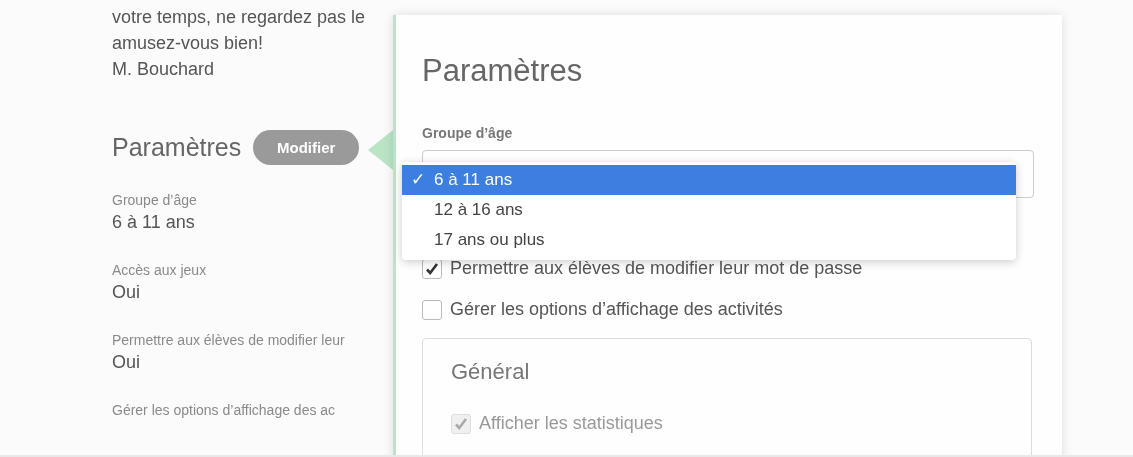 The image size is (1133, 457). What do you see at coordinates (709, 210) in the screenshot?
I see `dropdown-option: 12 à 16 ans` at bounding box center [709, 210].